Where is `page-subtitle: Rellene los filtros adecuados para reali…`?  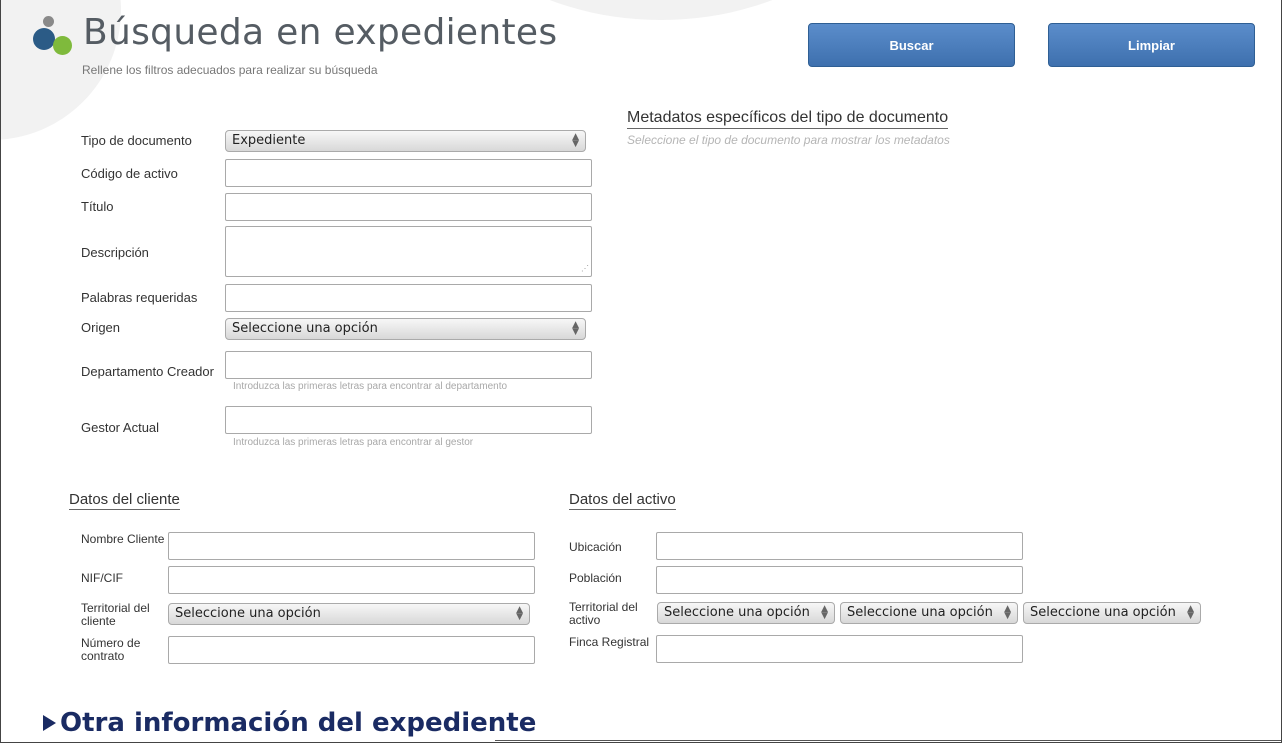 page-subtitle: Rellene los filtros adecuados para reali… is located at coordinates (230, 70).